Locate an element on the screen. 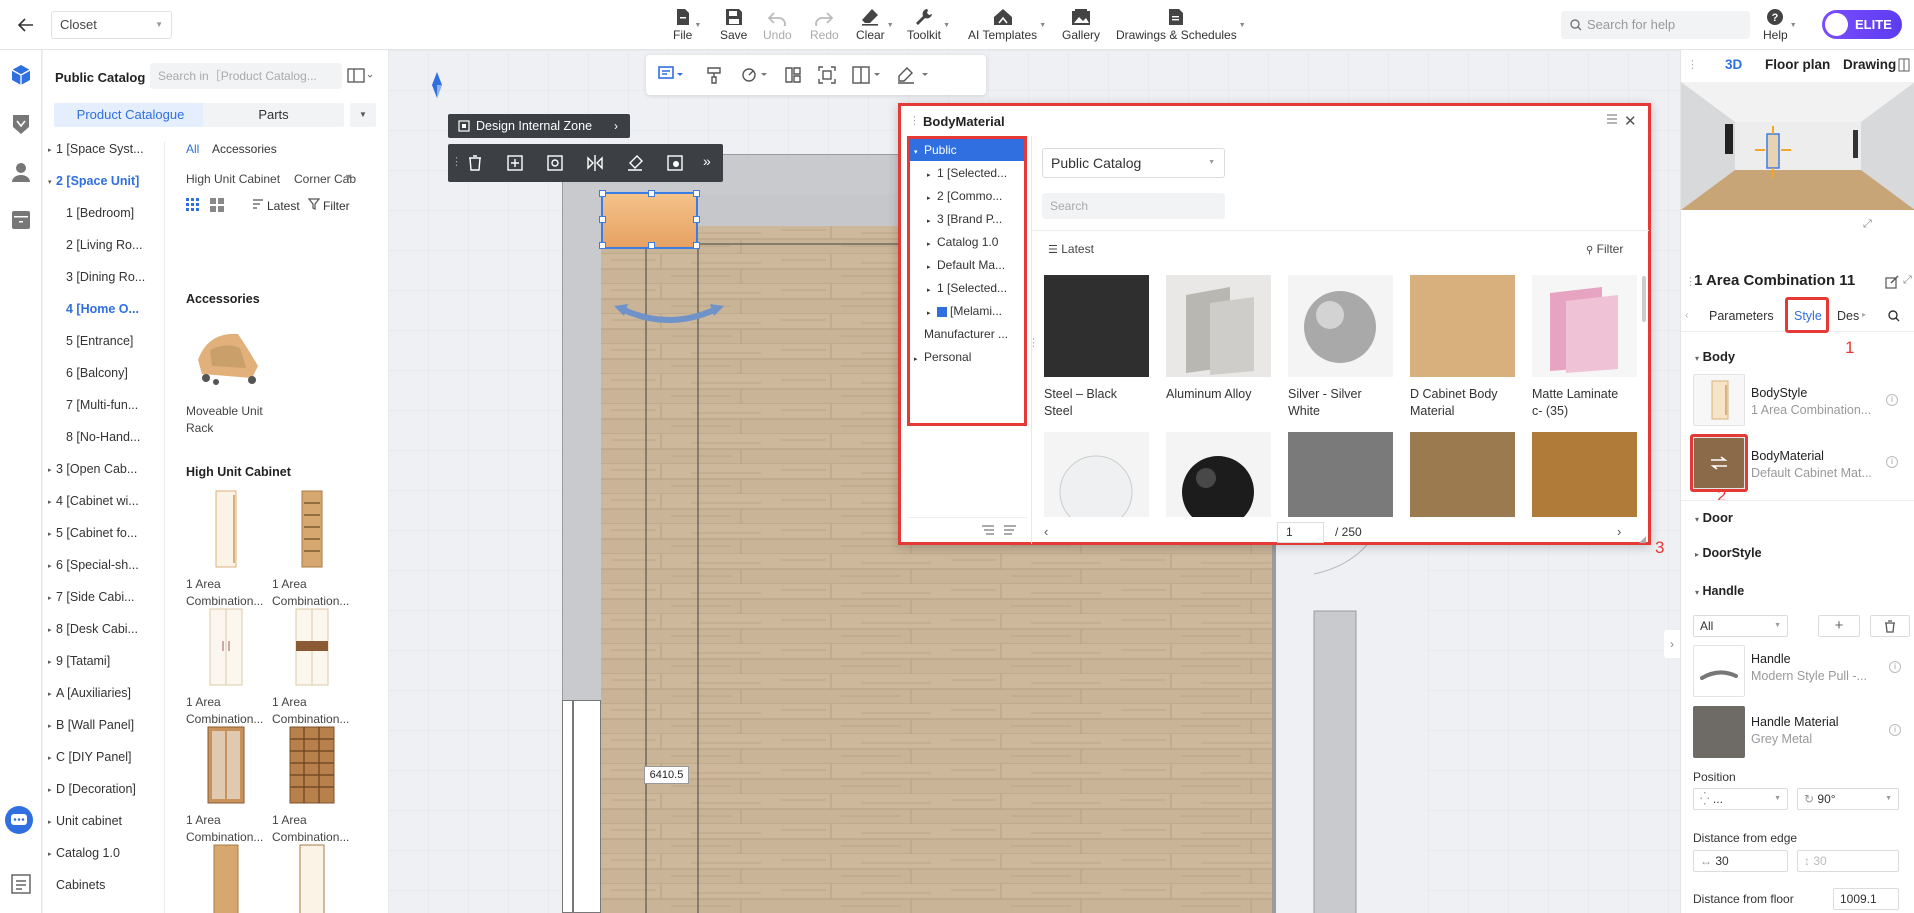  file-menu: File ▼ is located at coordinates (687, 26).